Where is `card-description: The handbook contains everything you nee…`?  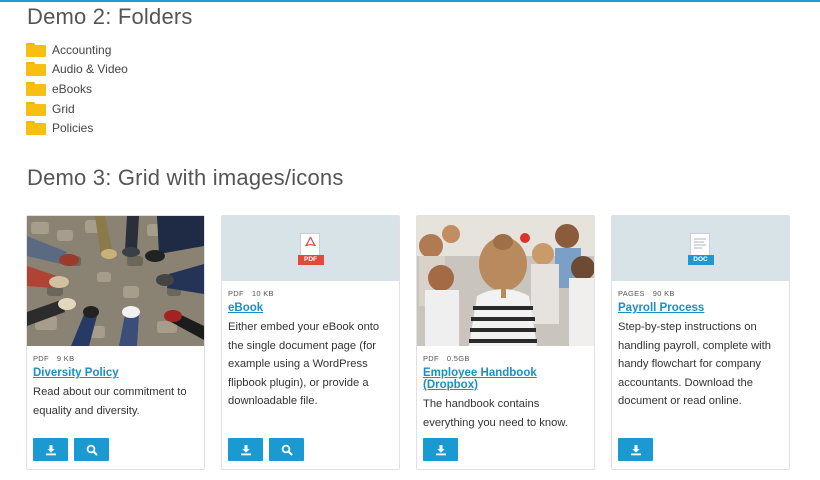
card-description: The handbook contains everything you nee… is located at coordinates (495, 413).